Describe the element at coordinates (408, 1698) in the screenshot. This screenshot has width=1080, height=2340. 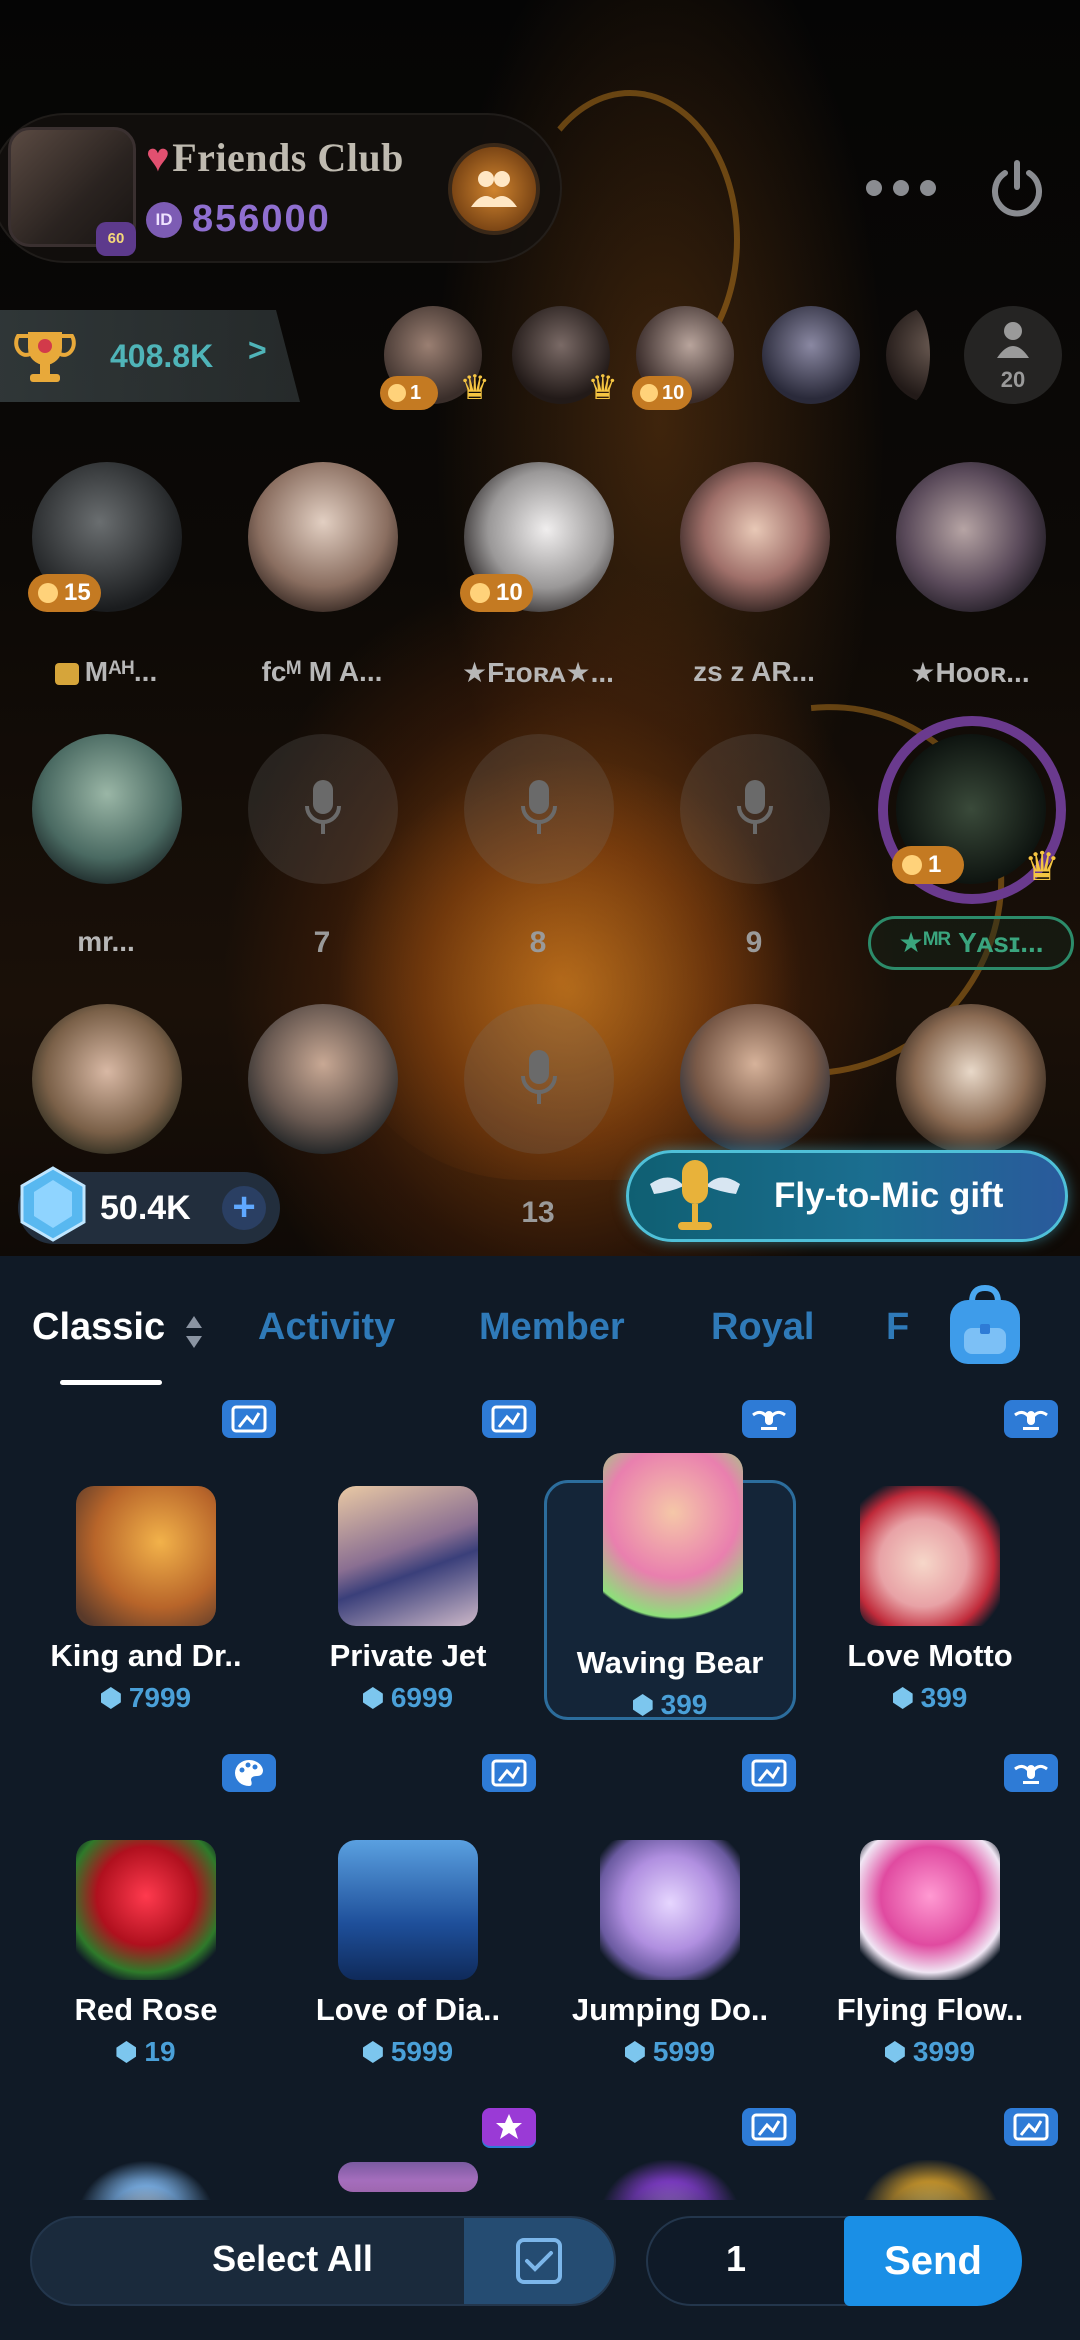
I see `gift-price: 6999` at that location.